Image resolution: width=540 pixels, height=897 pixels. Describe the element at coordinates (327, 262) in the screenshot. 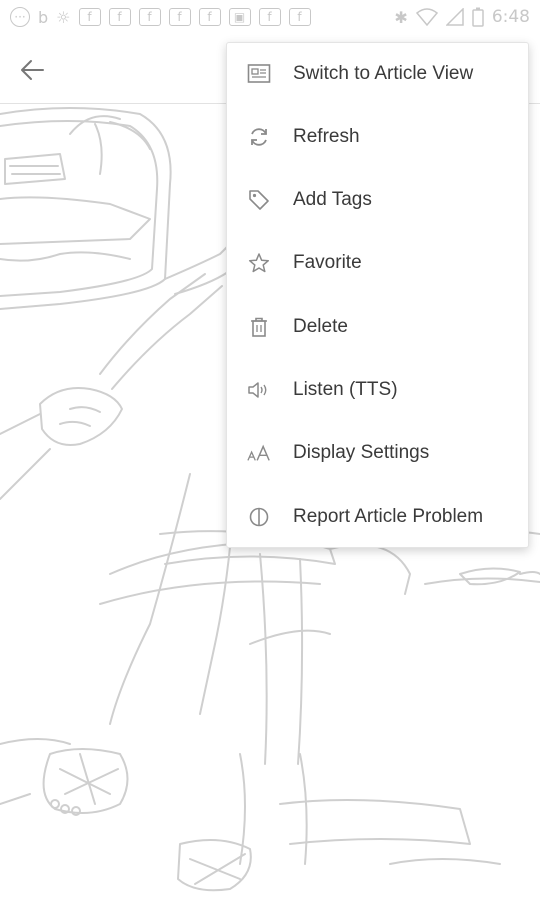

I see `menu-item-label: Favorite` at that location.